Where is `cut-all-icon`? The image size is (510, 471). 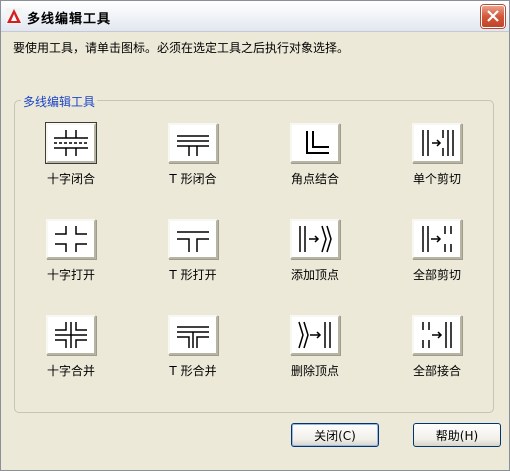 cut-all-icon is located at coordinates (437, 239).